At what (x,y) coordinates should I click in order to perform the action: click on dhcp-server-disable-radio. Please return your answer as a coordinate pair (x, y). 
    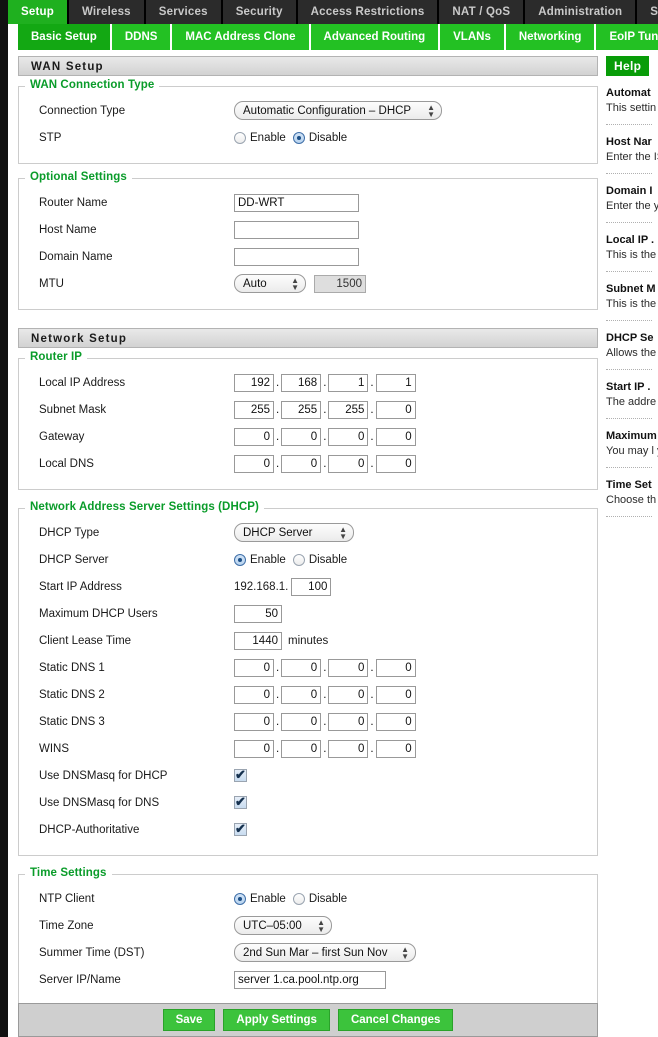
    Looking at the image, I should click on (298, 559).